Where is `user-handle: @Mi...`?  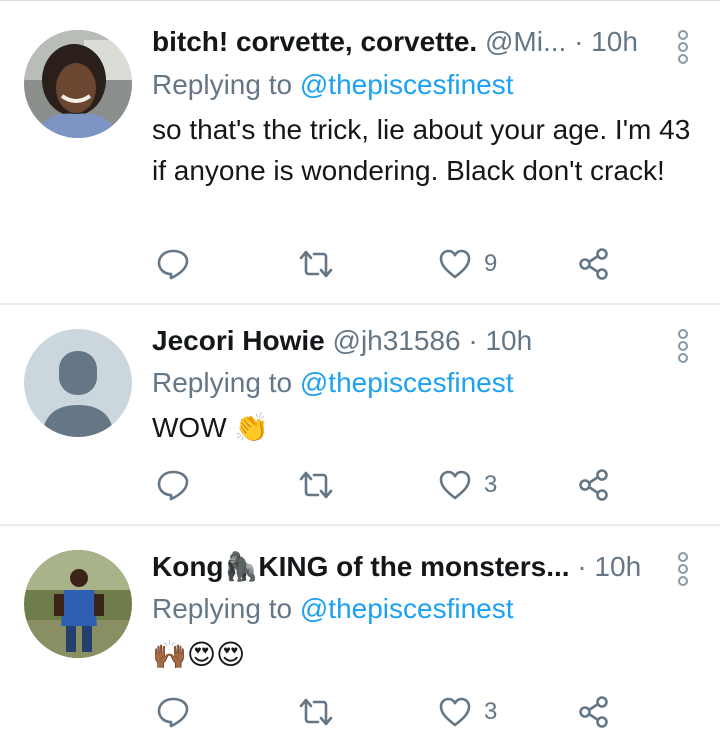
user-handle: @Mi... is located at coordinates (525, 41).